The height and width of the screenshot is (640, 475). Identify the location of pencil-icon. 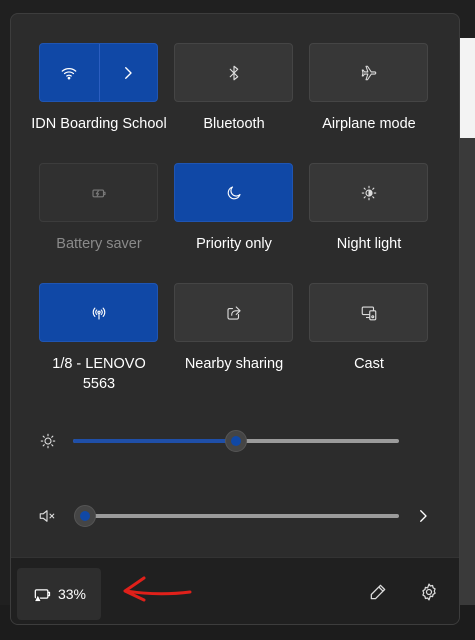
(378, 592).